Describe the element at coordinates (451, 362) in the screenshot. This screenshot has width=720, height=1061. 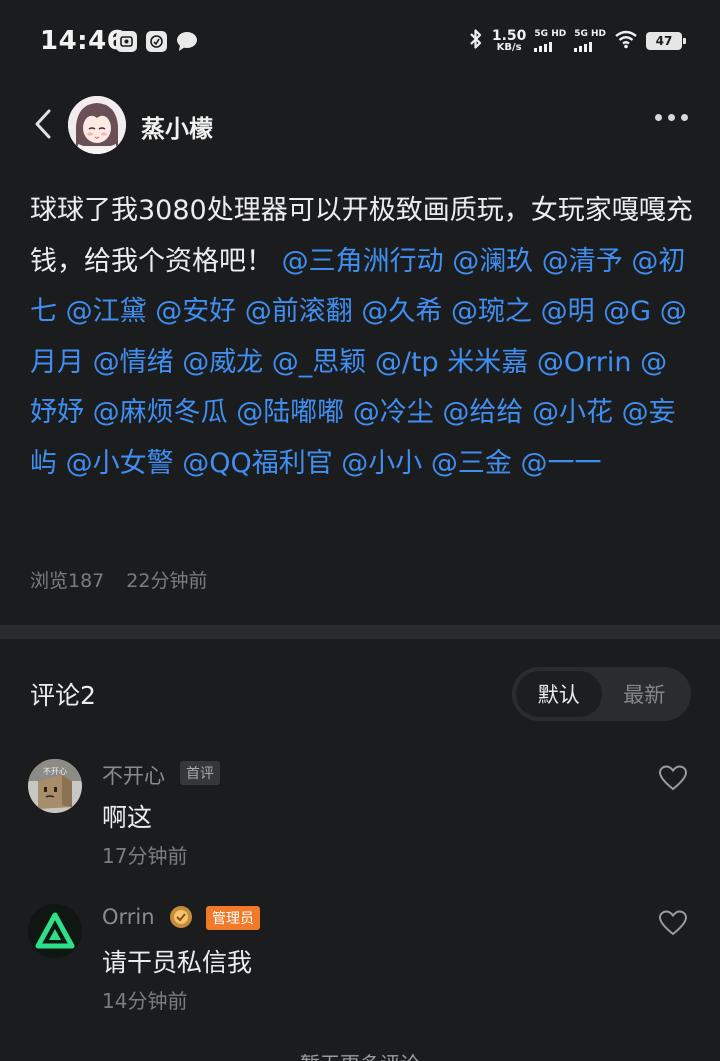
I see `mention-link: @/tp 米米嘉` at that location.